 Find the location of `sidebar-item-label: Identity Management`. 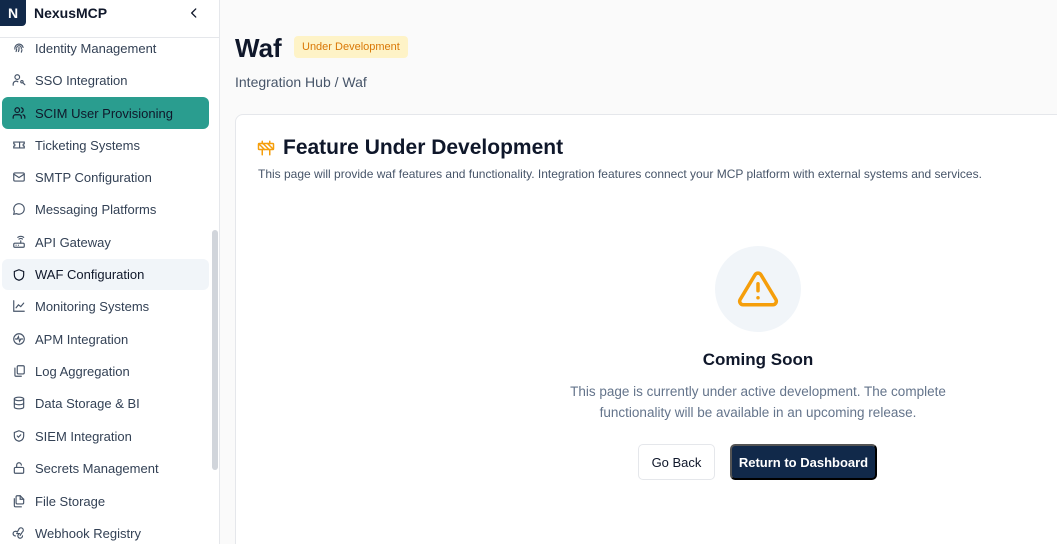

sidebar-item-label: Identity Management is located at coordinates (96, 48).